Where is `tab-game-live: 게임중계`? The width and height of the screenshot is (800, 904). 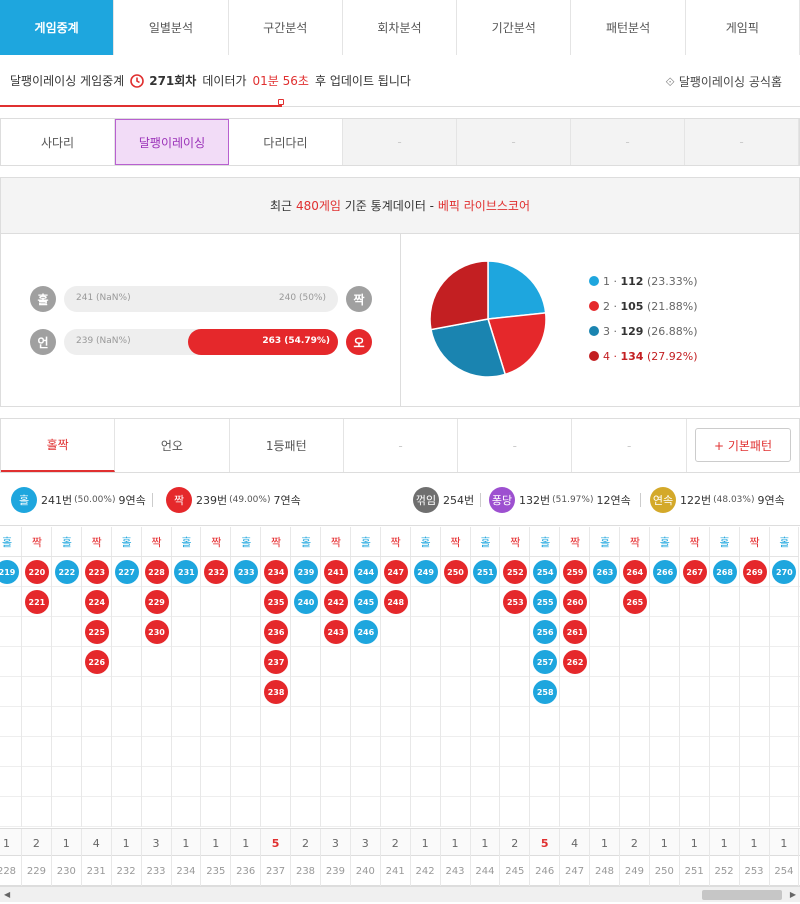
tab-game-live: 게임중계 is located at coordinates (57, 27).